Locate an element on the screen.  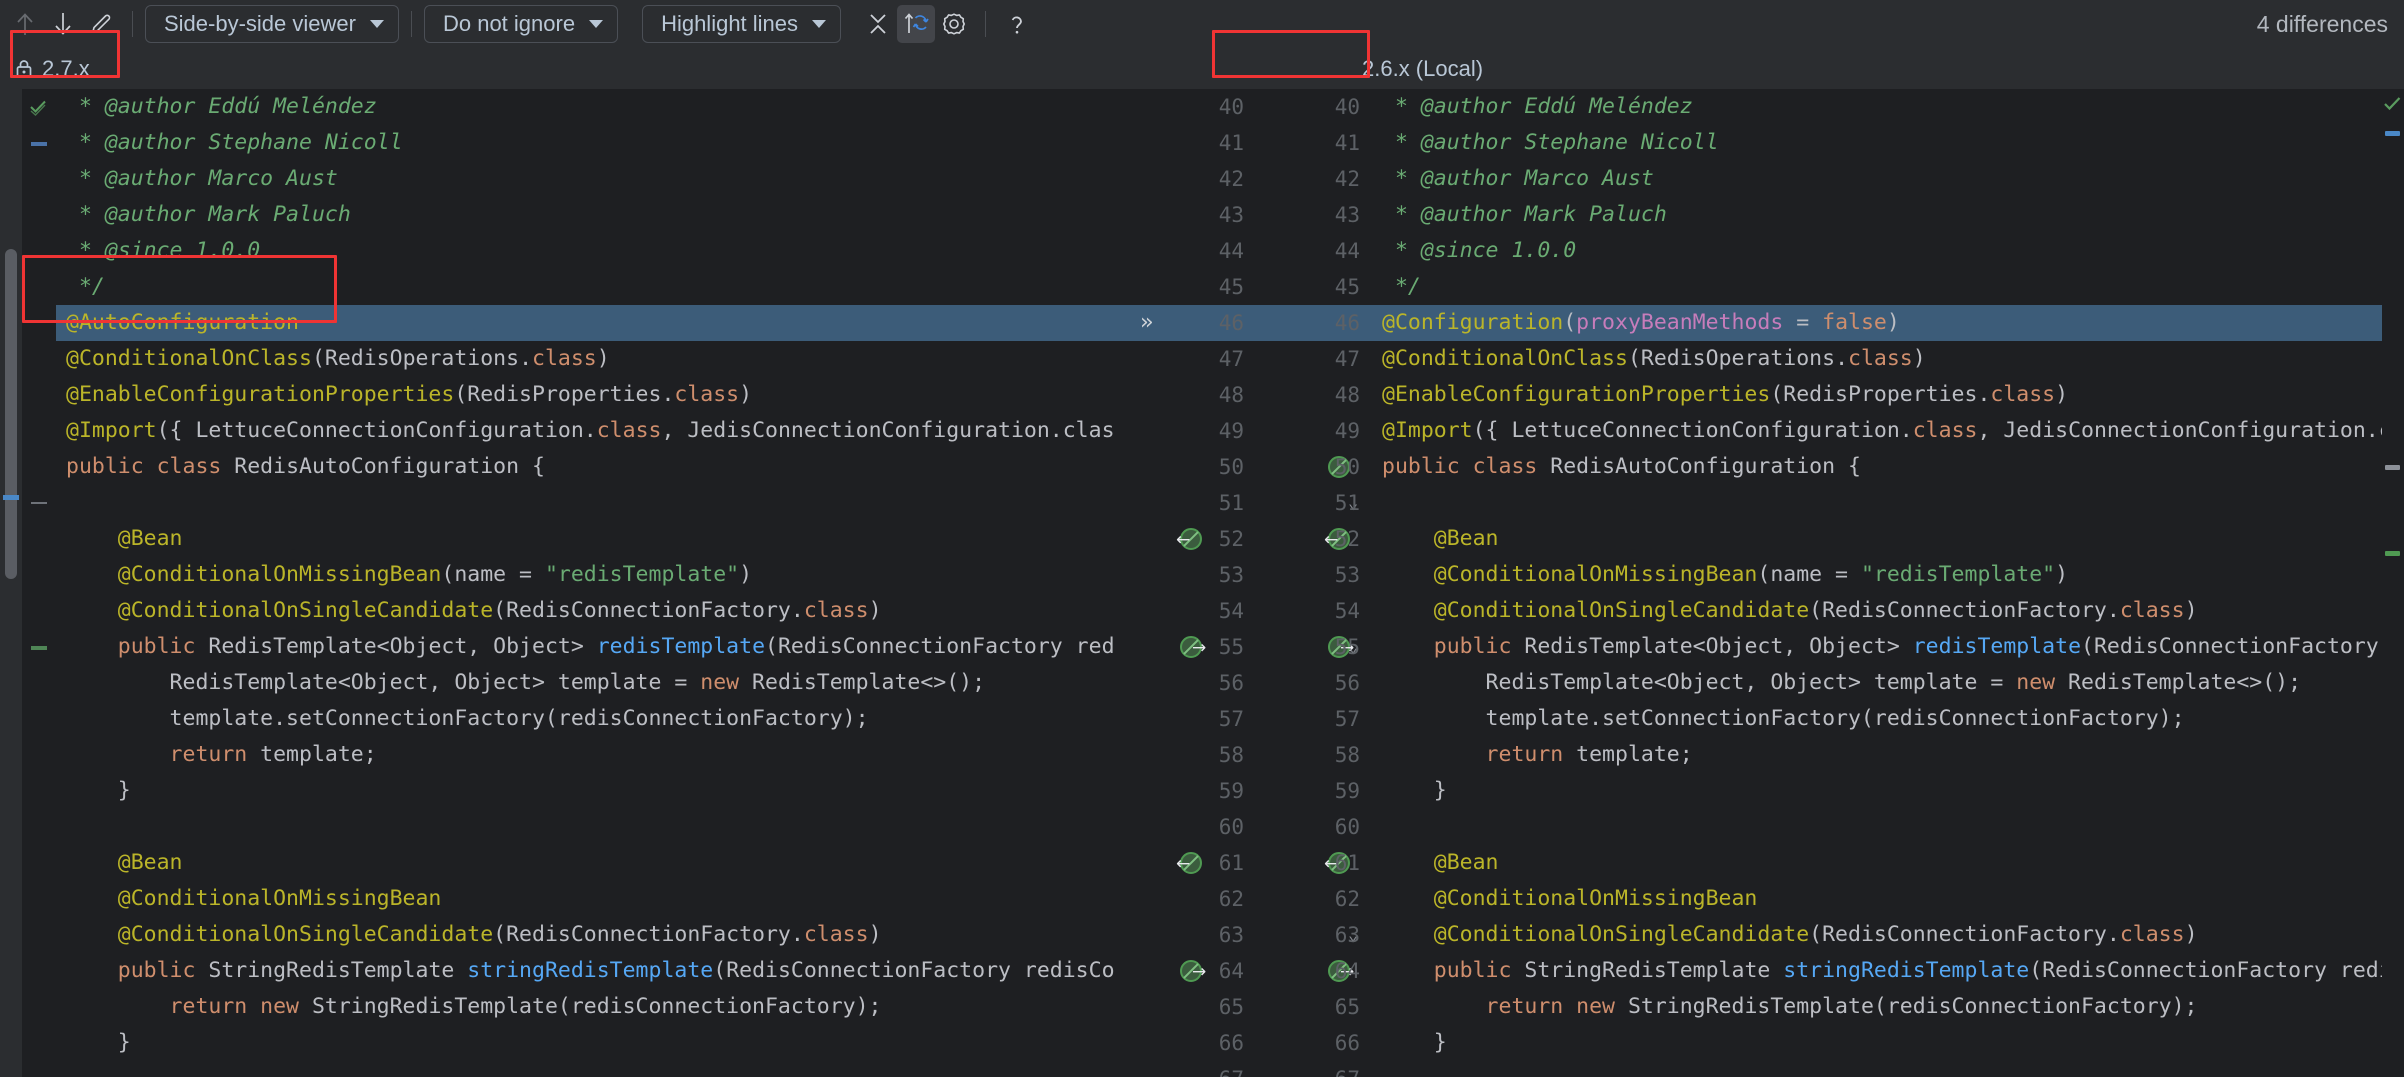
collapse-unchanged-icon is located at coordinates (878, 24).